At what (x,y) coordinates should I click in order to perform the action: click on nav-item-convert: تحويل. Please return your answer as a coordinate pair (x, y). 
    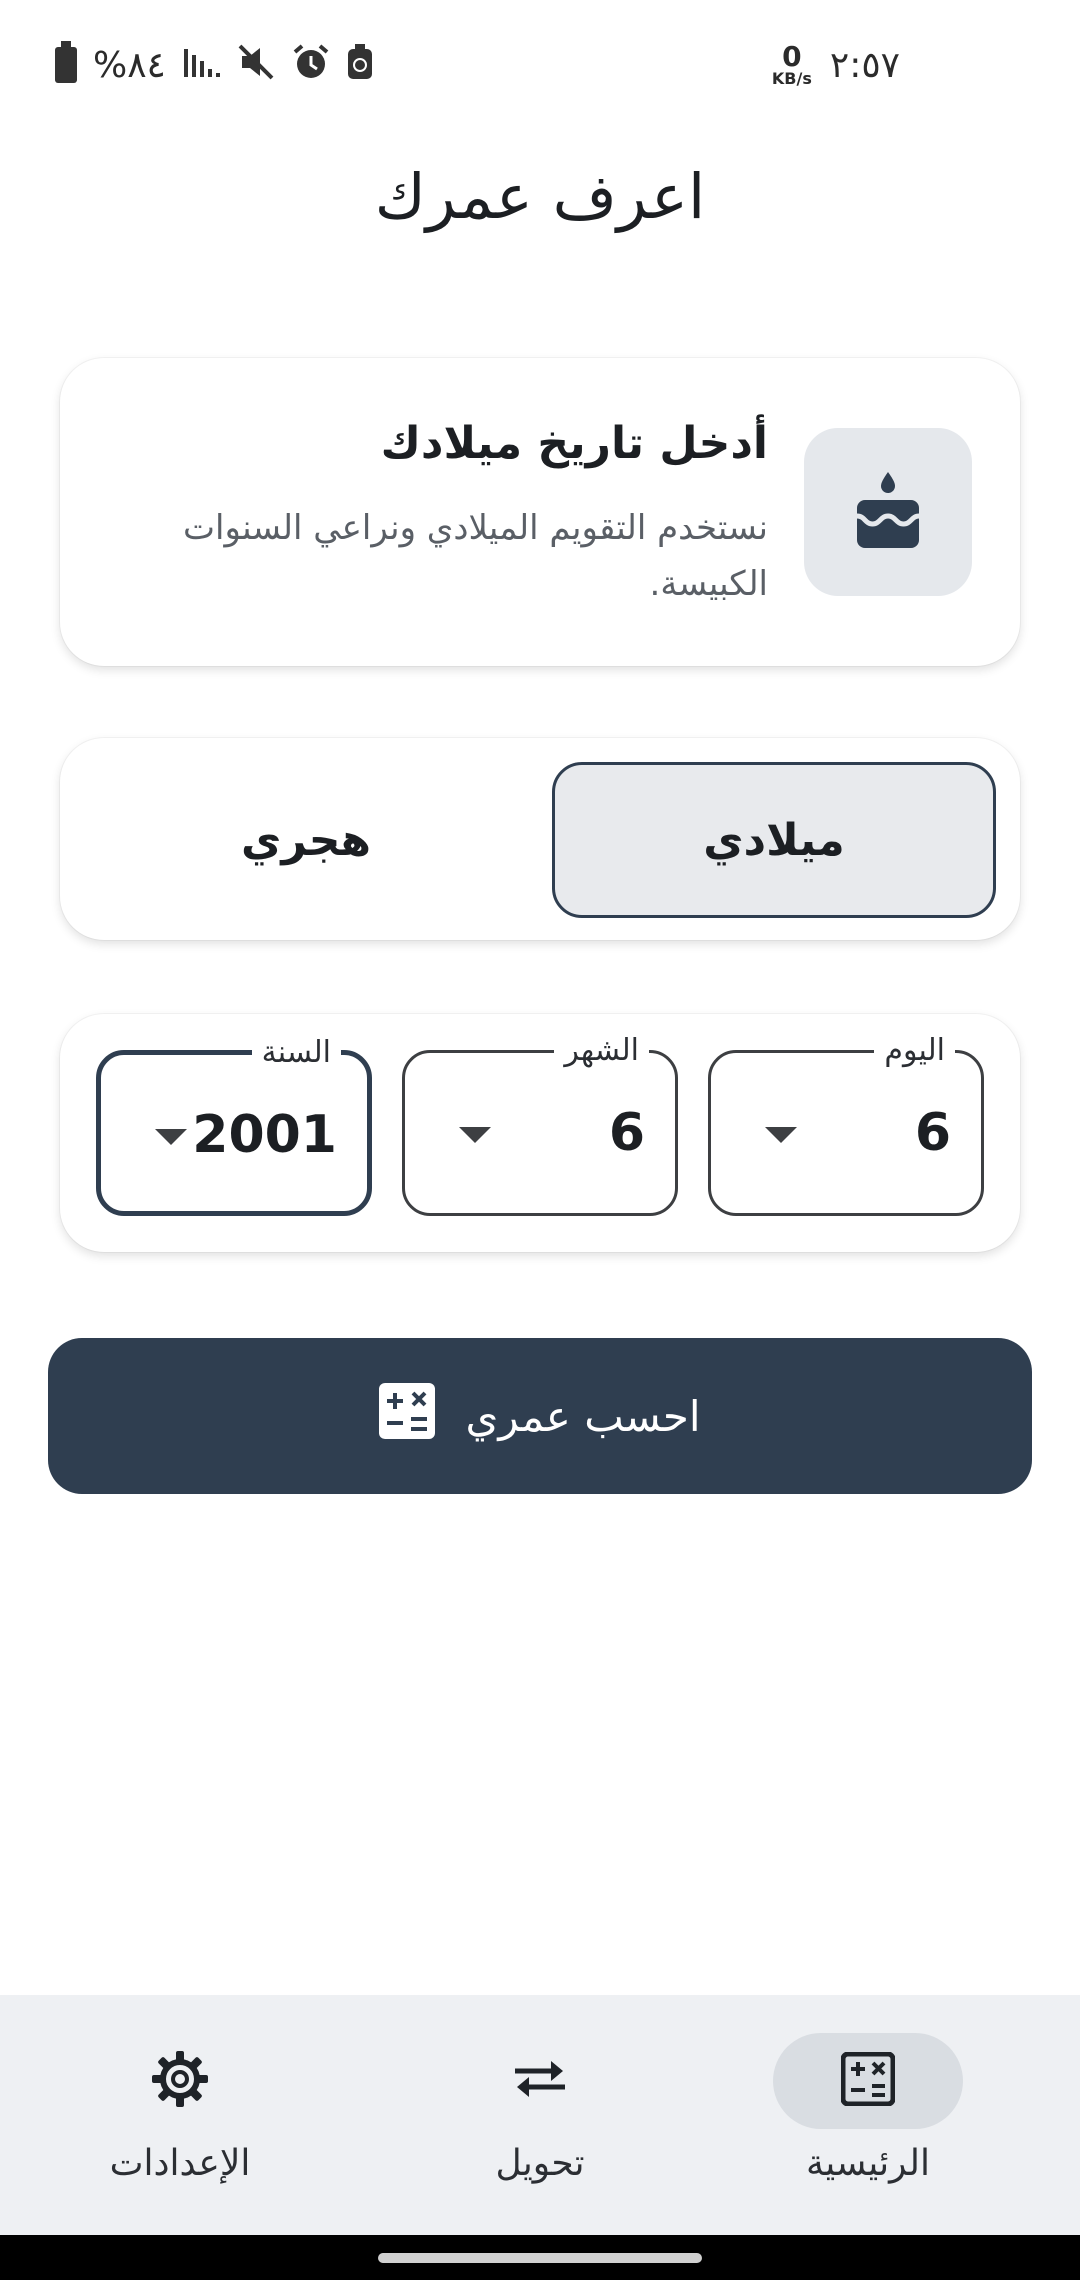
    Looking at the image, I should click on (540, 2118).